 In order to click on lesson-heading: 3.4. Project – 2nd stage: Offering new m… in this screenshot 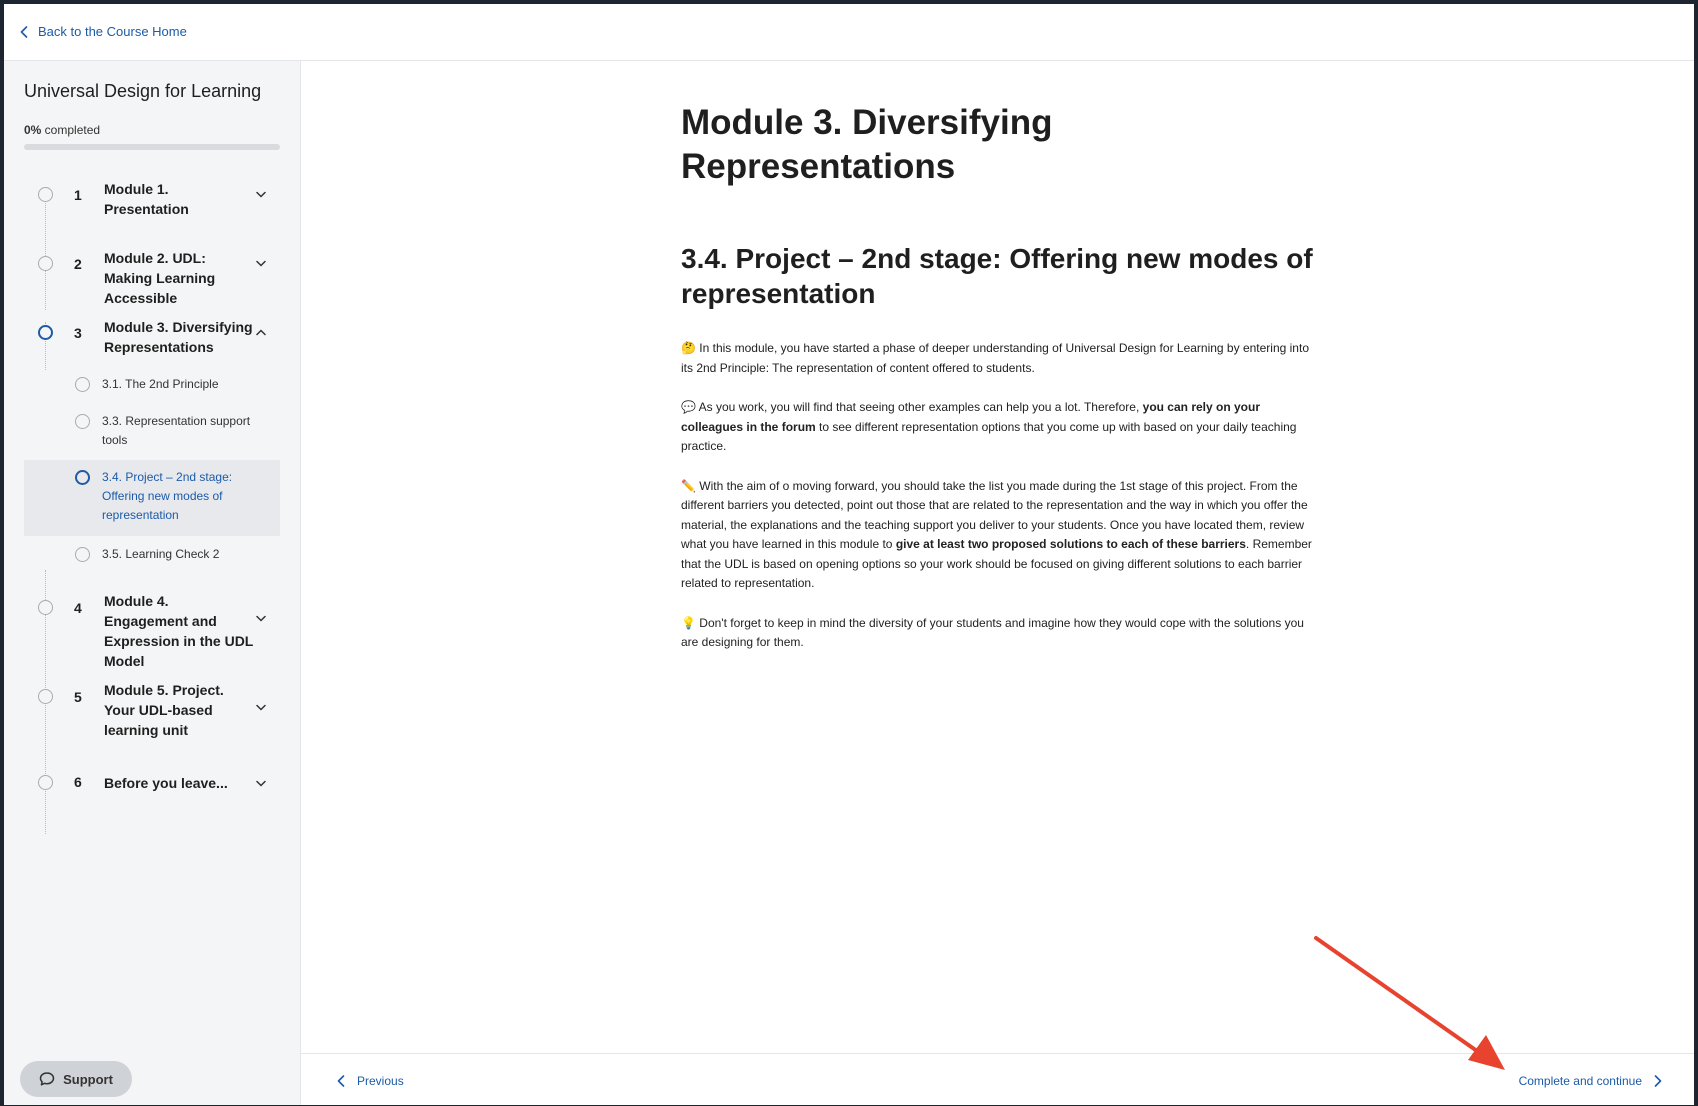, I will do `click(997, 276)`.